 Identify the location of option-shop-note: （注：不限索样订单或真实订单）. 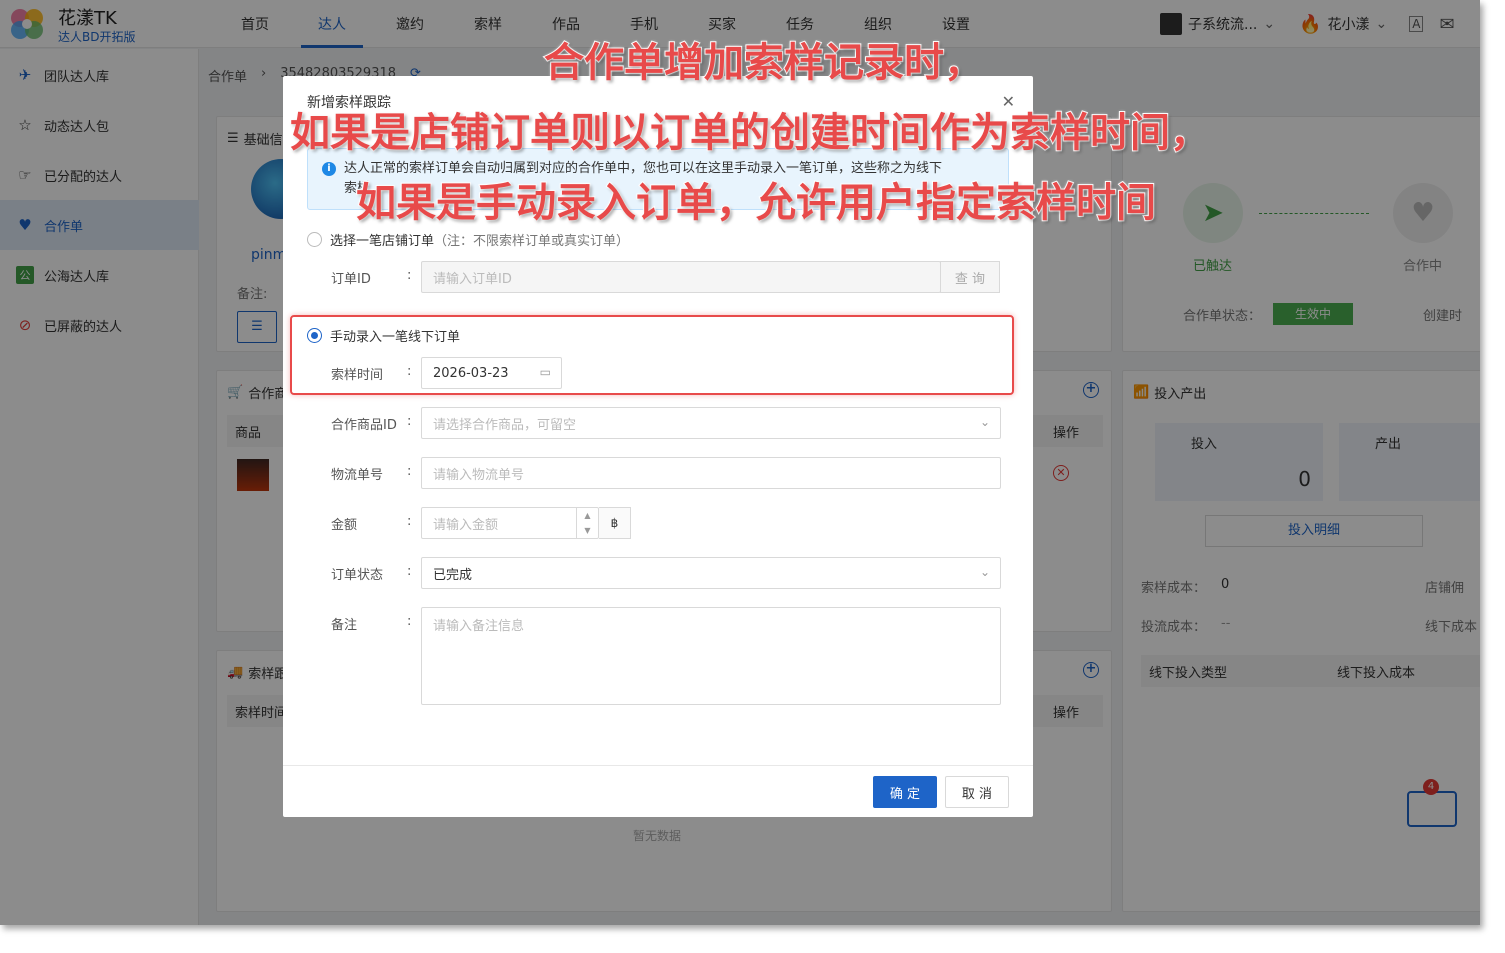
(532, 241).